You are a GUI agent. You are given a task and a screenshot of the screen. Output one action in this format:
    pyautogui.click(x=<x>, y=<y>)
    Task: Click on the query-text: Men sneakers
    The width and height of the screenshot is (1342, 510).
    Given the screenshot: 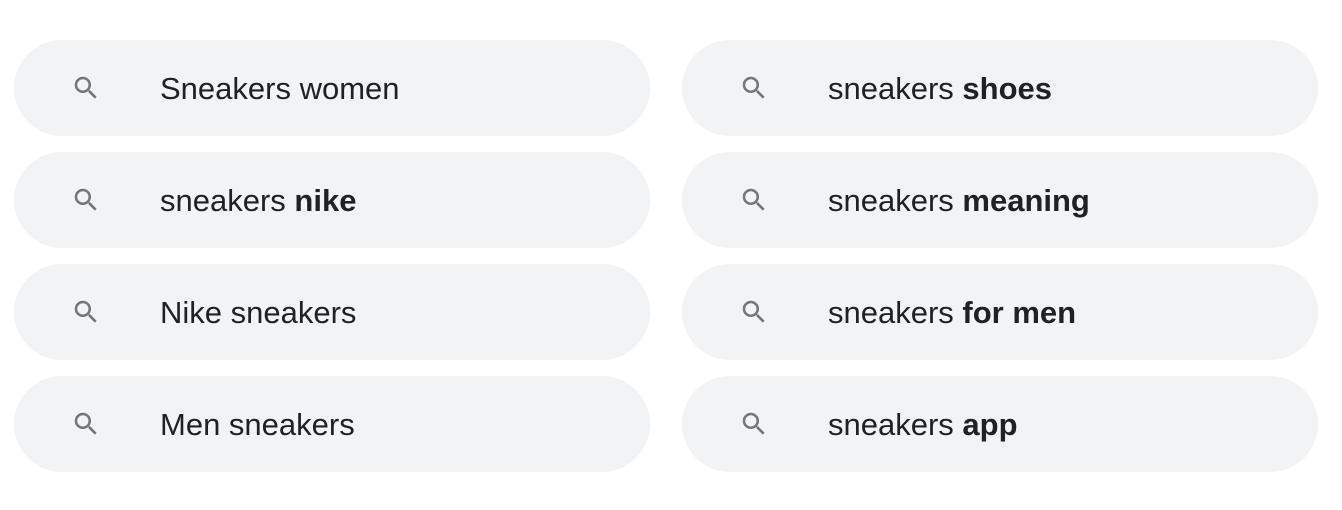 What is the action you would take?
    pyautogui.click(x=257, y=424)
    